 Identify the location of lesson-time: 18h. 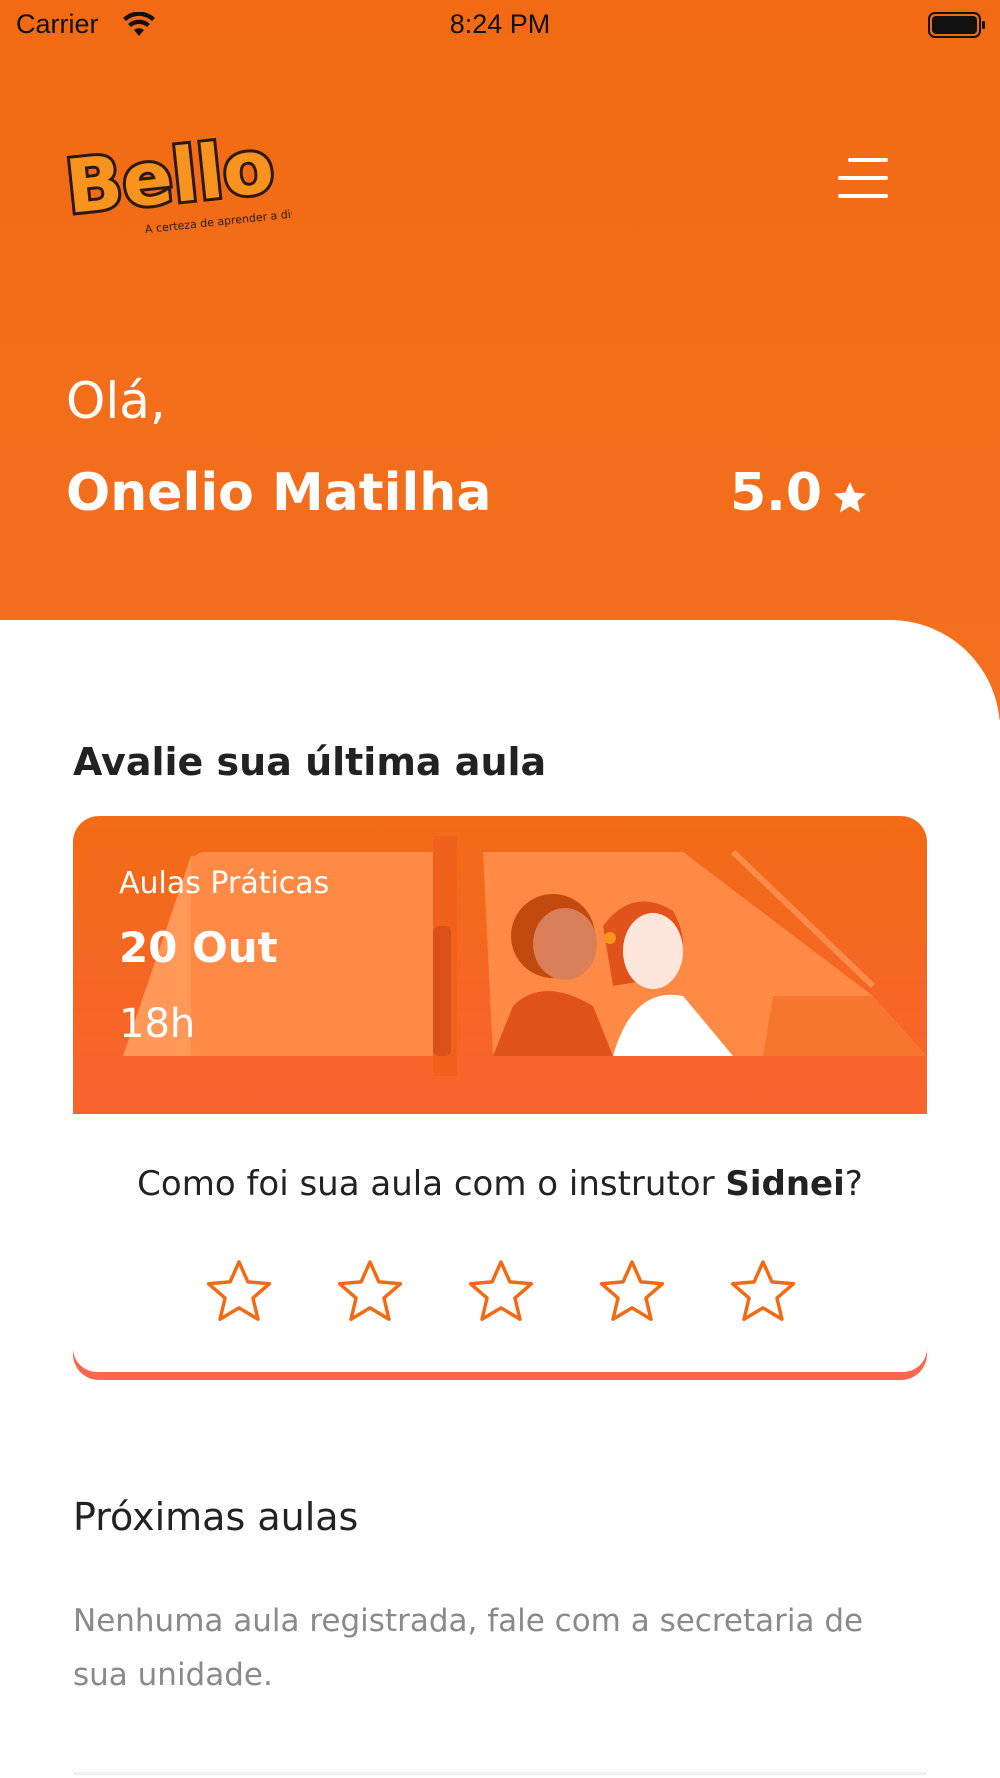
(157, 1024).